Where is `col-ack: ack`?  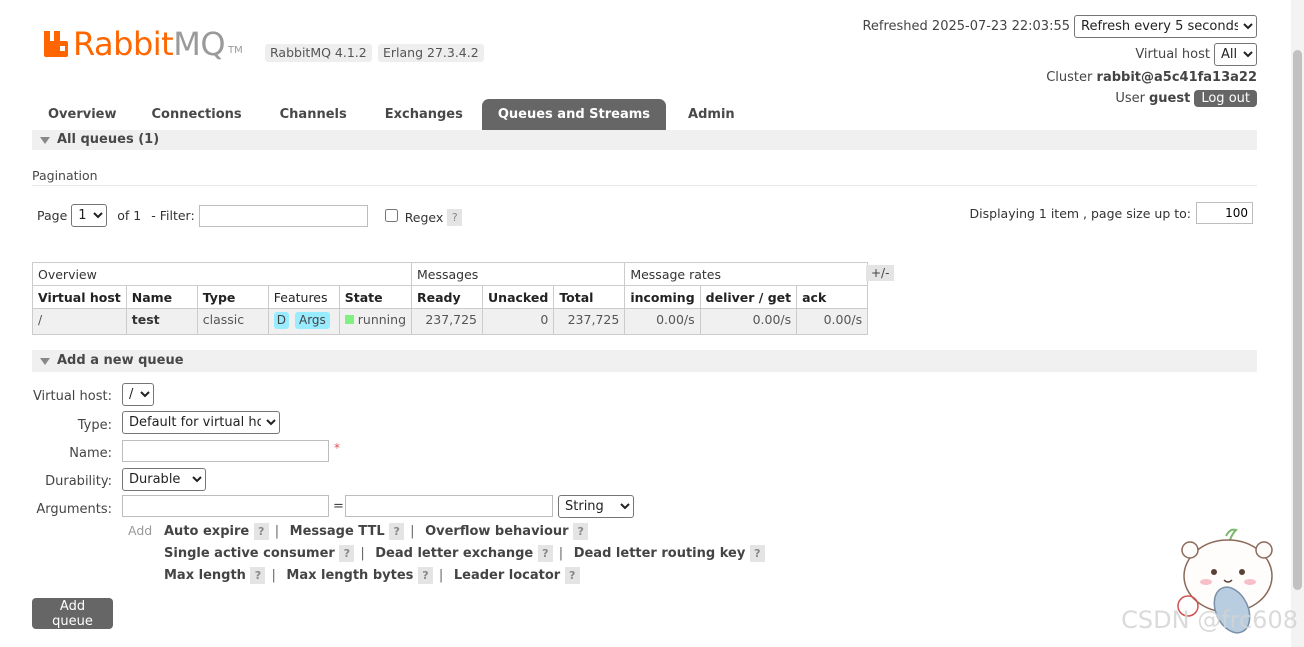
col-ack: ack is located at coordinates (832, 297).